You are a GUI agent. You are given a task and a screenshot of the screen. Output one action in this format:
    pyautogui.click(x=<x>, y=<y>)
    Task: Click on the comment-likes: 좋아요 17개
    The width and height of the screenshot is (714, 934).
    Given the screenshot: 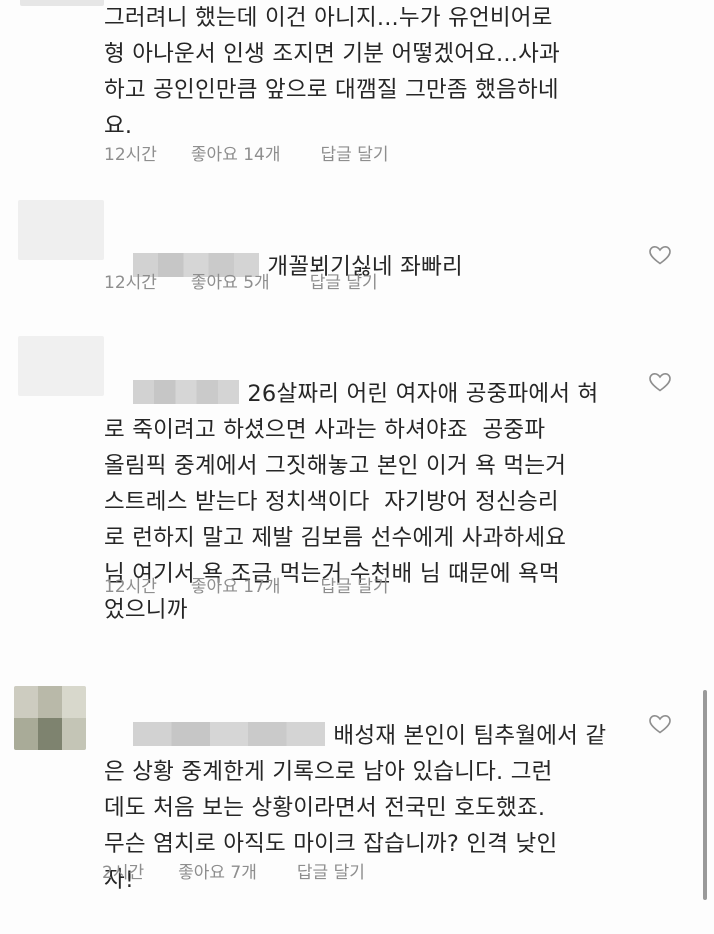 What is the action you would take?
    pyautogui.click(x=236, y=584)
    